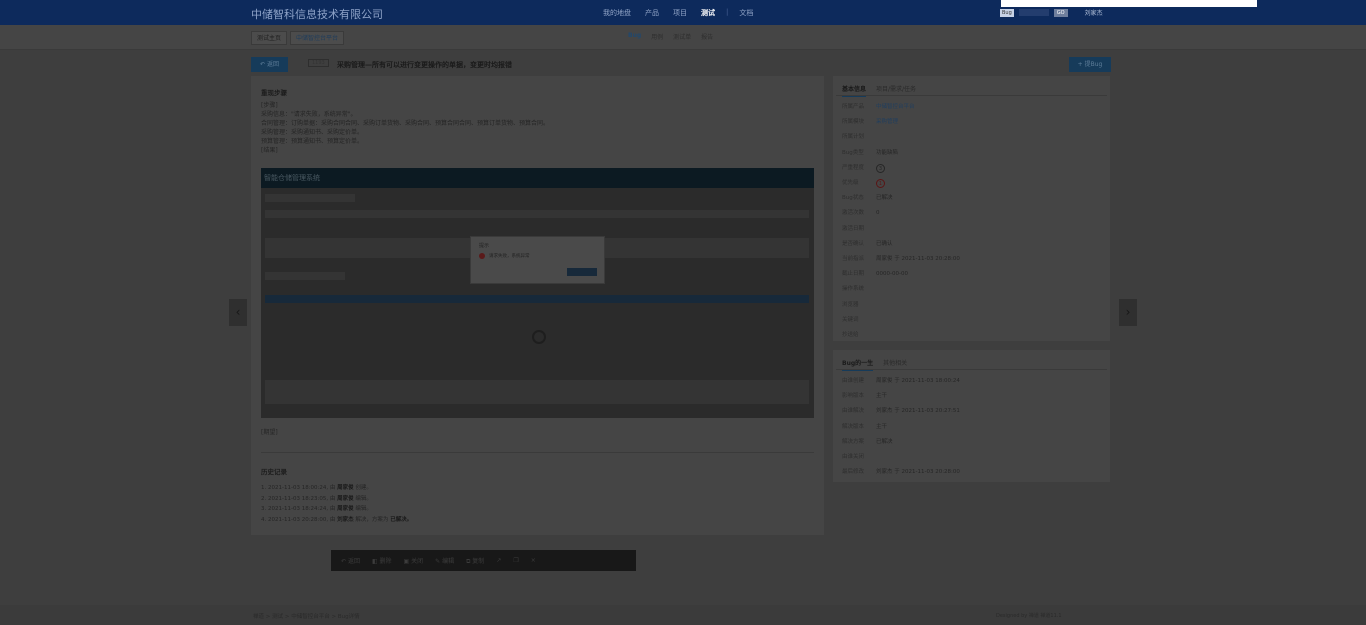 The image size is (1366, 625). Describe the element at coordinates (345, 519) in the screenshot. I see `history-user: 刘家杰` at that location.